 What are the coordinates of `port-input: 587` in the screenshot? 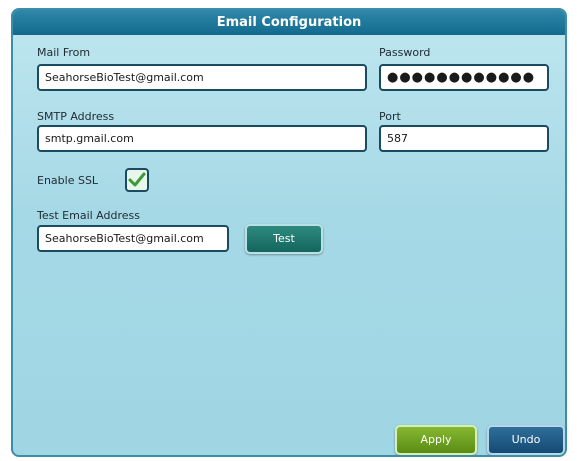 It's located at (464, 138).